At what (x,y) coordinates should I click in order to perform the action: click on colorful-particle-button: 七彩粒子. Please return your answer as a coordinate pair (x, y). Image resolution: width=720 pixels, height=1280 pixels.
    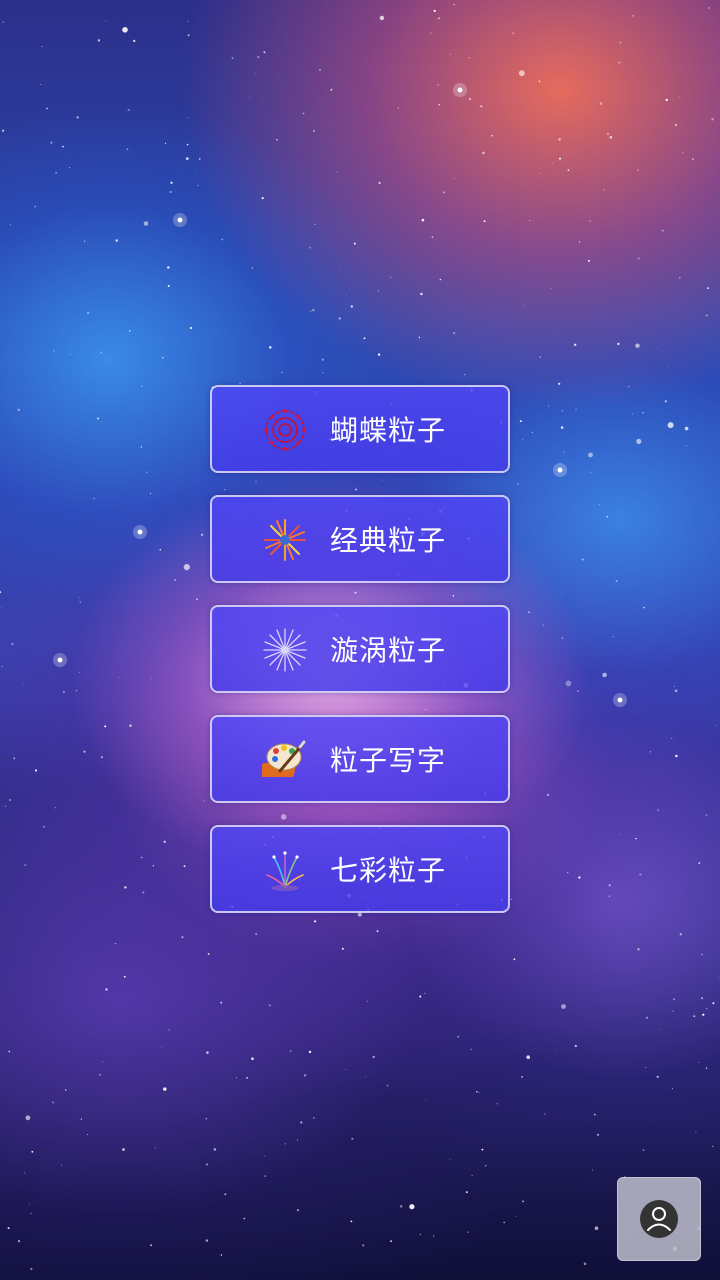
    Looking at the image, I should click on (360, 869).